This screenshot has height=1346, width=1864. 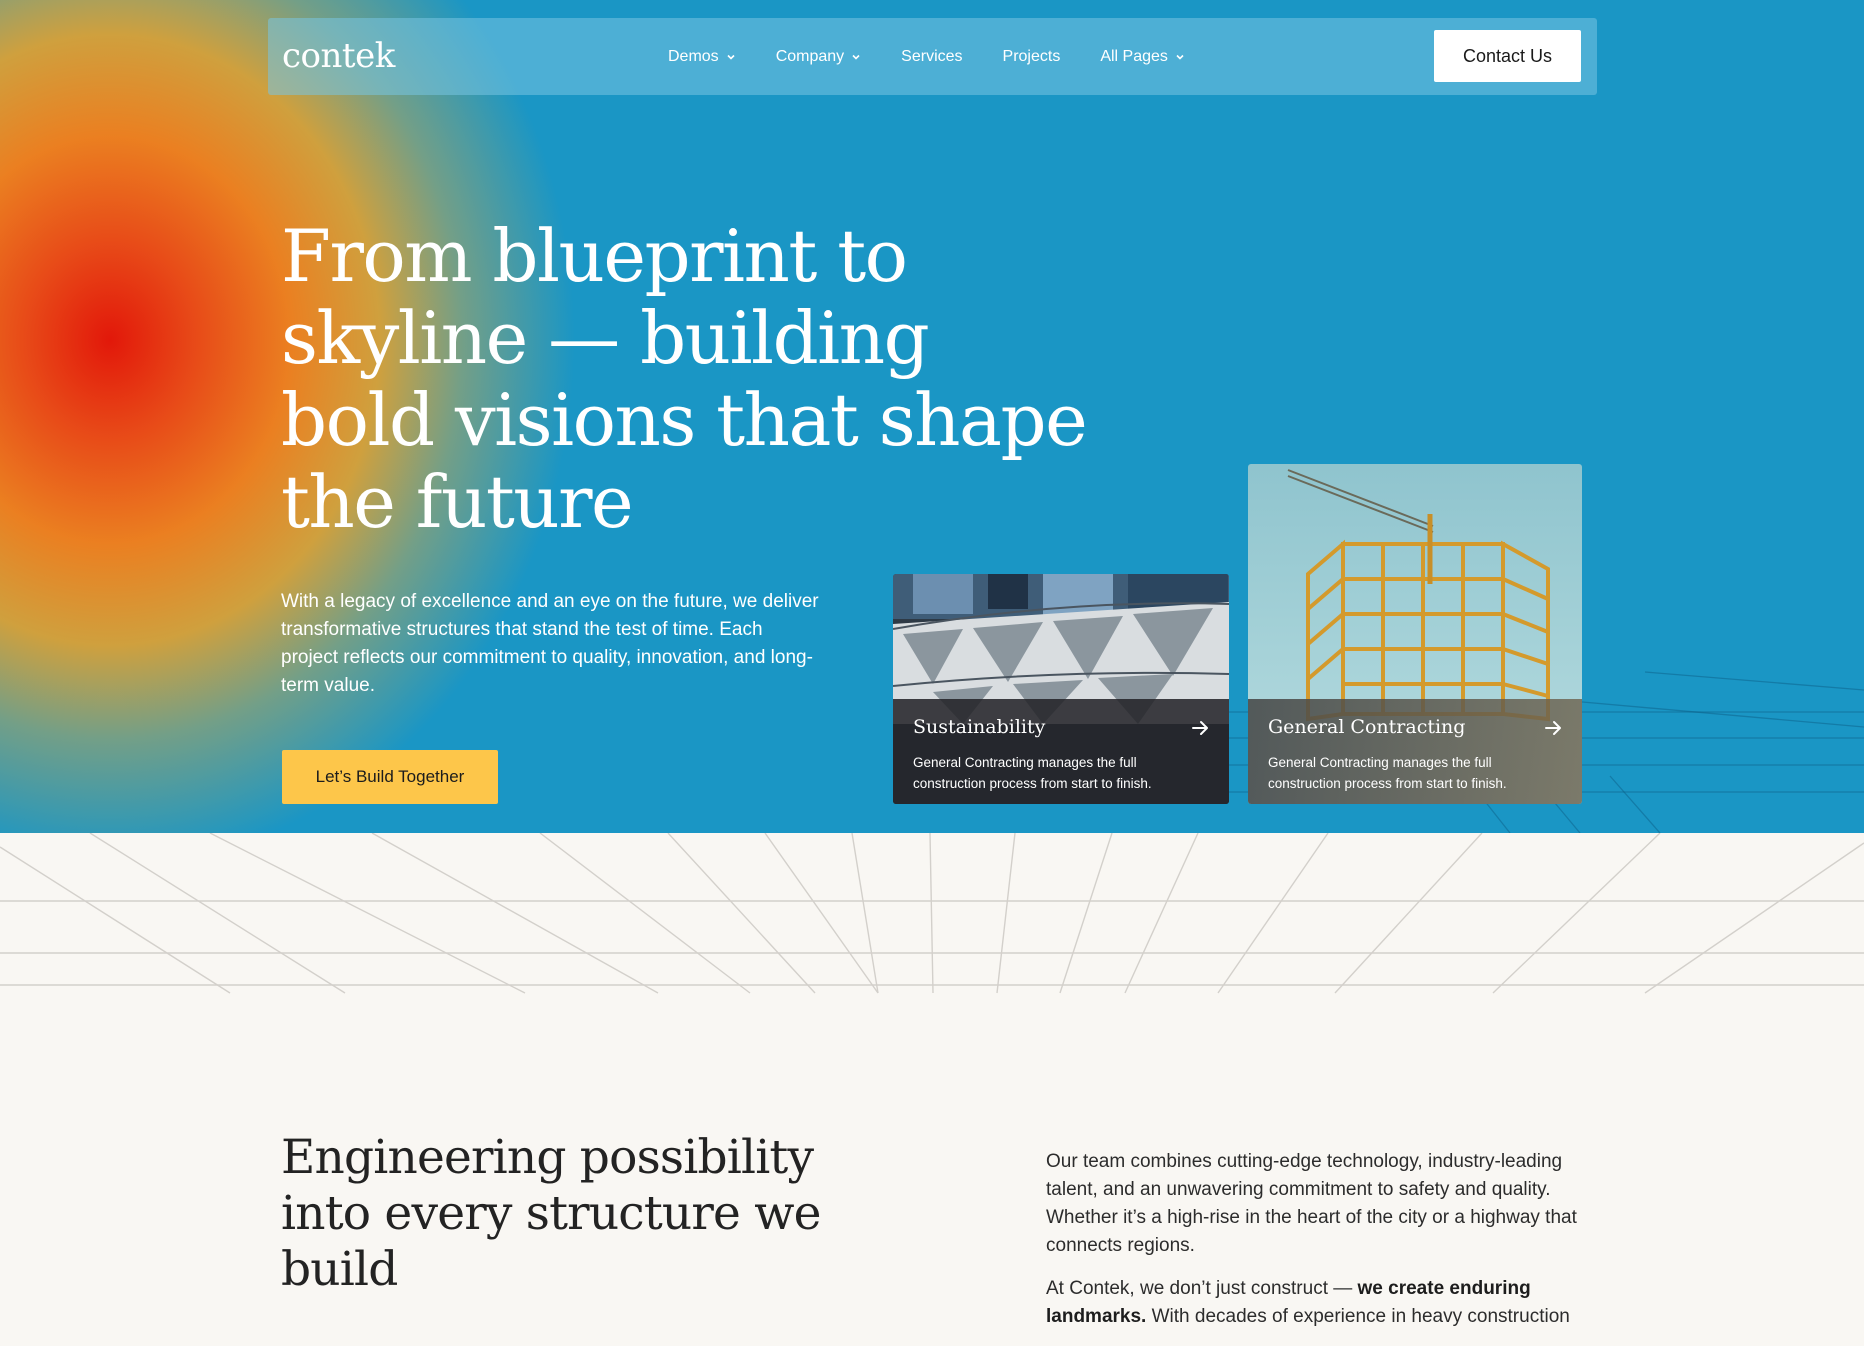 What do you see at coordinates (1367, 727) in the screenshot?
I see `card-title: General Contracting` at bounding box center [1367, 727].